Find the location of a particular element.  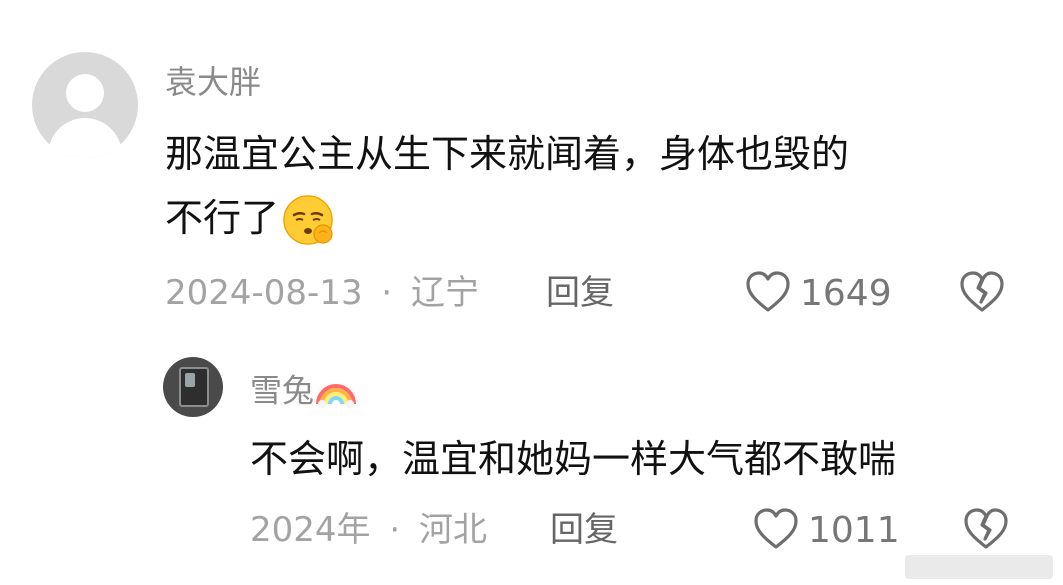

avatar is located at coordinates (85, 105).